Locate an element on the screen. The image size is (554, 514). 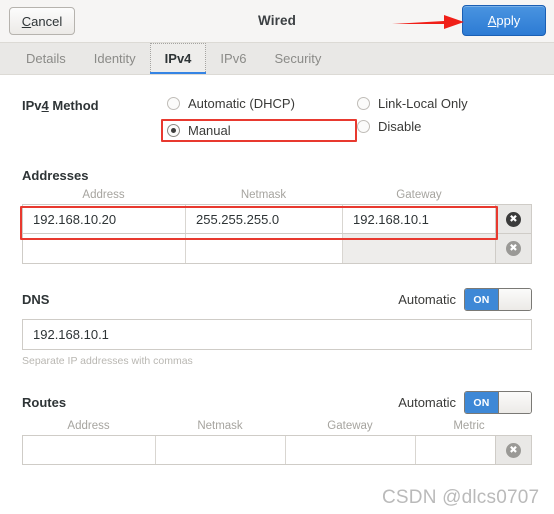
route-address-input-row1 is located at coordinates (89, 450).